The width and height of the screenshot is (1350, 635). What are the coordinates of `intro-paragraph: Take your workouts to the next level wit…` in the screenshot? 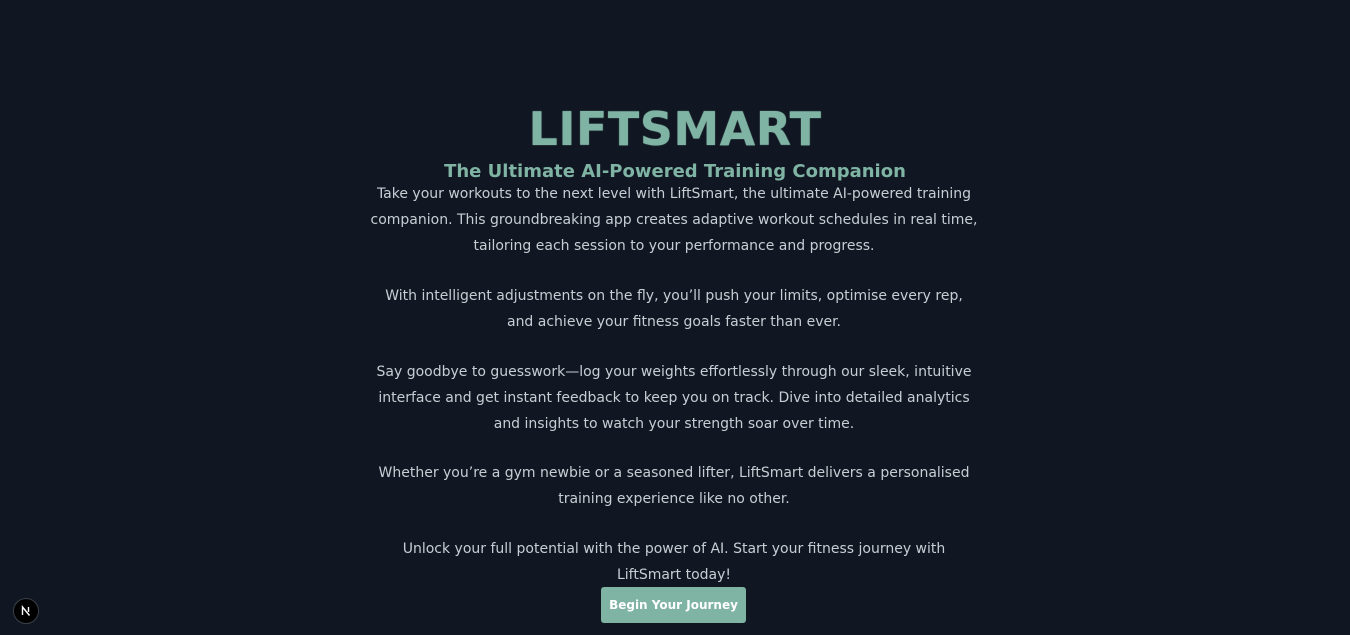 It's located at (674, 220).